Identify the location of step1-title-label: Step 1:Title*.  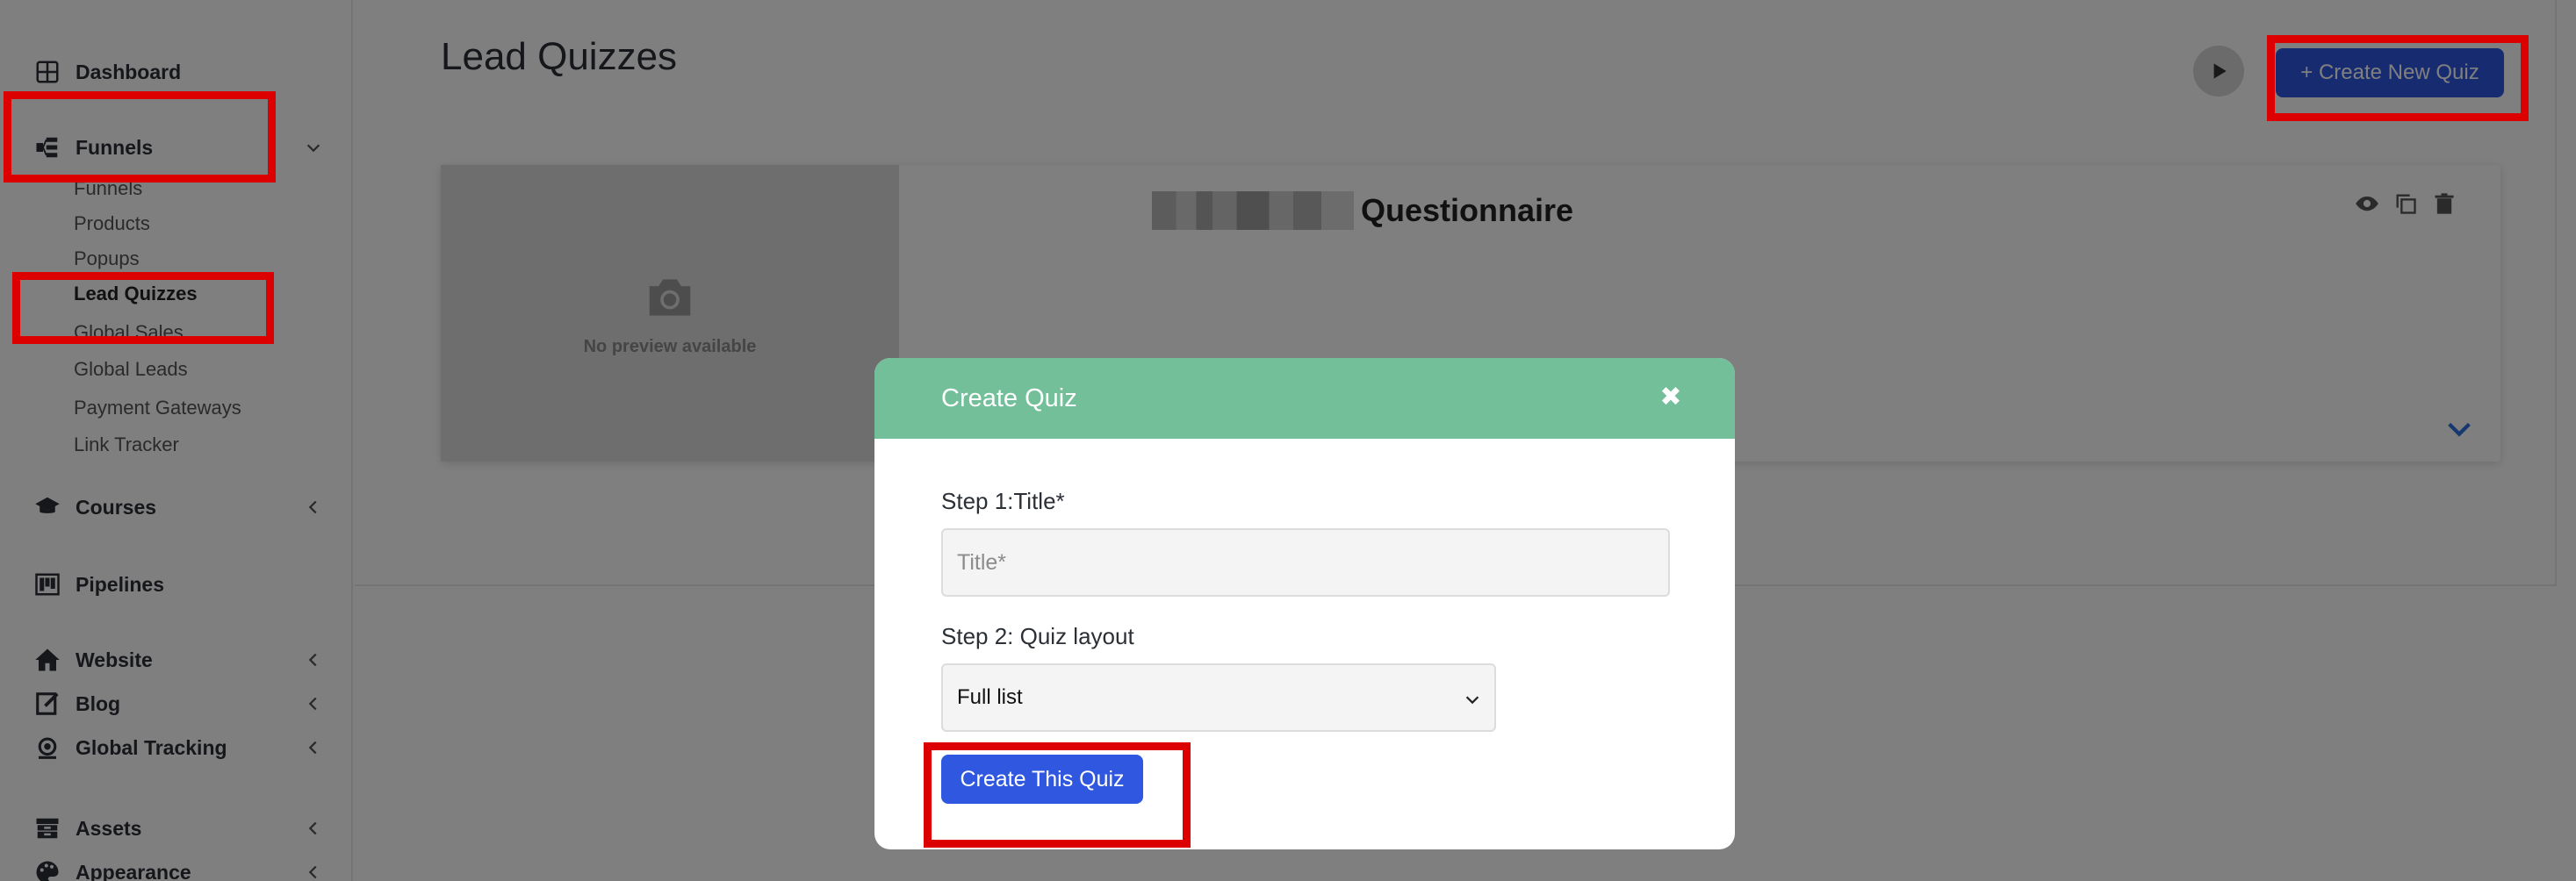
(1003, 501).